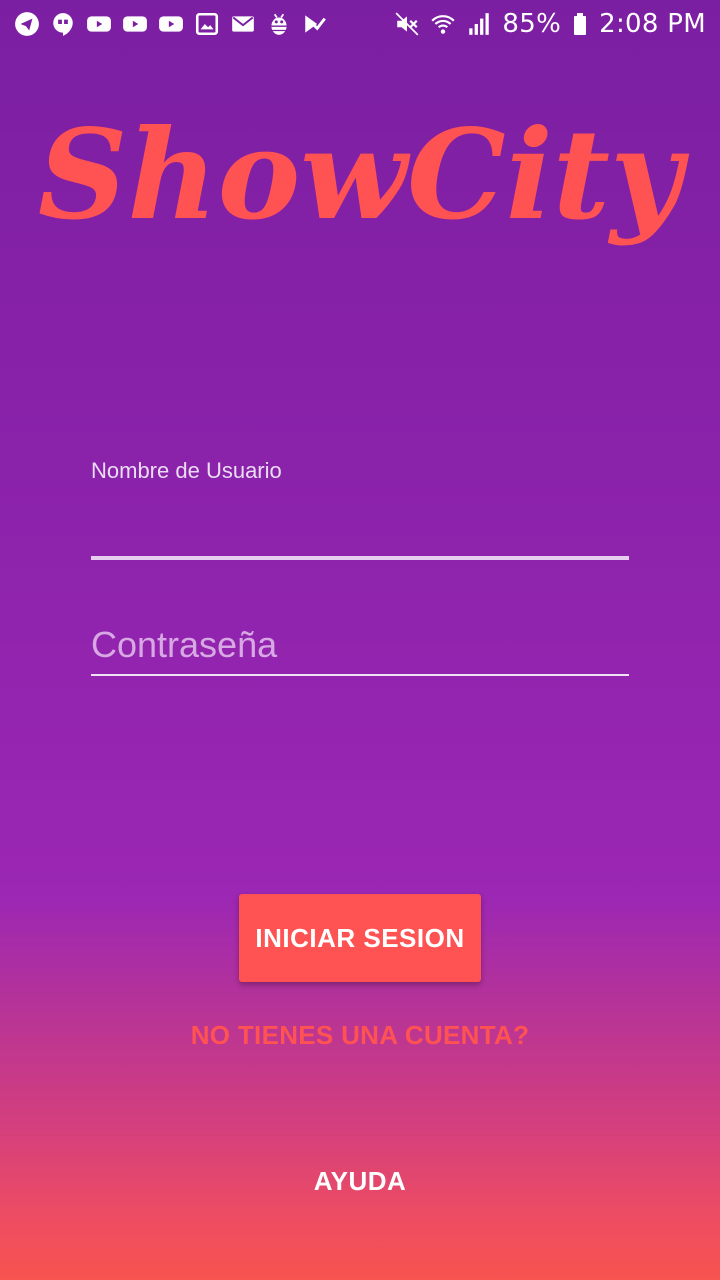  I want to click on notification-icons, so click(171, 24).